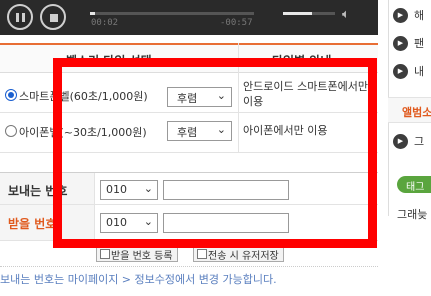 The image size is (431, 296). What do you see at coordinates (285, 130) in the screenshot?
I see `option-info: 아이폰에서만 이용` at bounding box center [285, 130].